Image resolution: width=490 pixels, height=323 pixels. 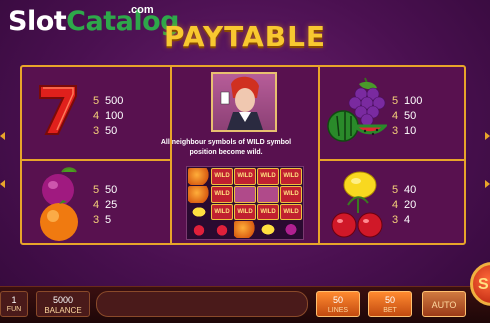 I want to click on wild-symbol-portrait, so click(x=244, y=102).